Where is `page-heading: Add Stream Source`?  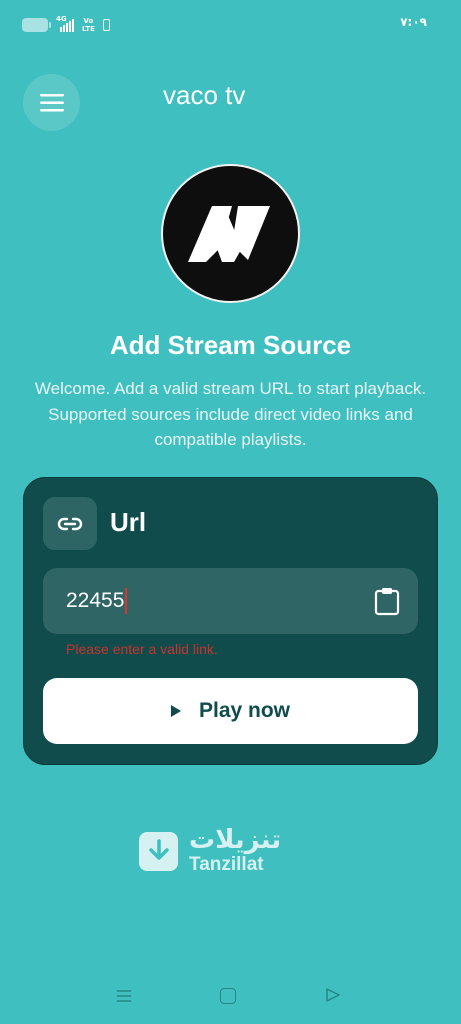 page-heading: Add Stream Source is located at coordinates (230, 345).